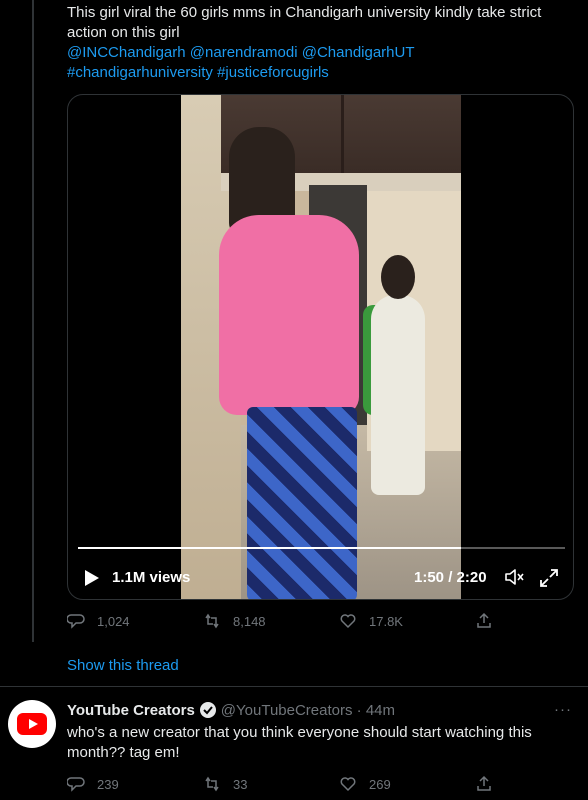 This screenshot has width=588, height=800. Describe the element at coordinates (563, 709) in the screenshot. I see `more-options-icon: ···` at that location.